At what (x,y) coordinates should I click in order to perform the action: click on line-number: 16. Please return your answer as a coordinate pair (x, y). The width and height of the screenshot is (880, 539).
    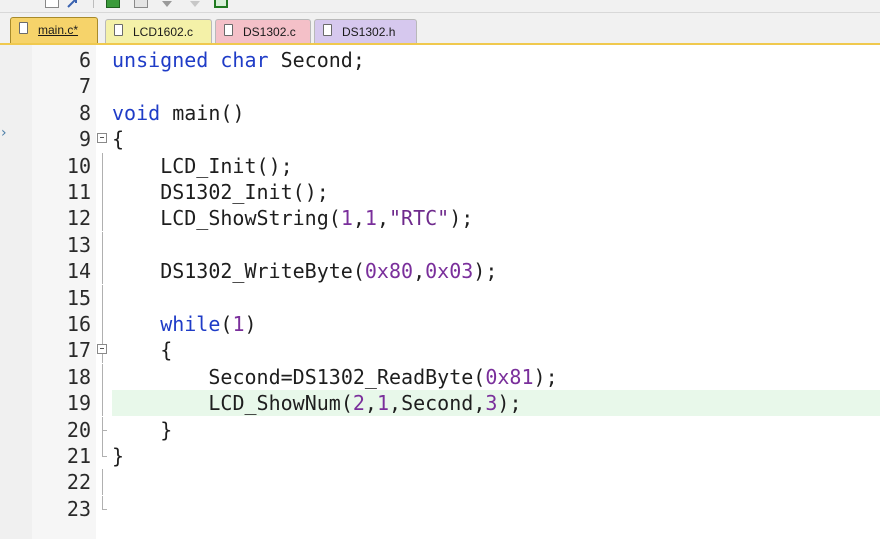
    Looking at the image, I should click on (78, 324).